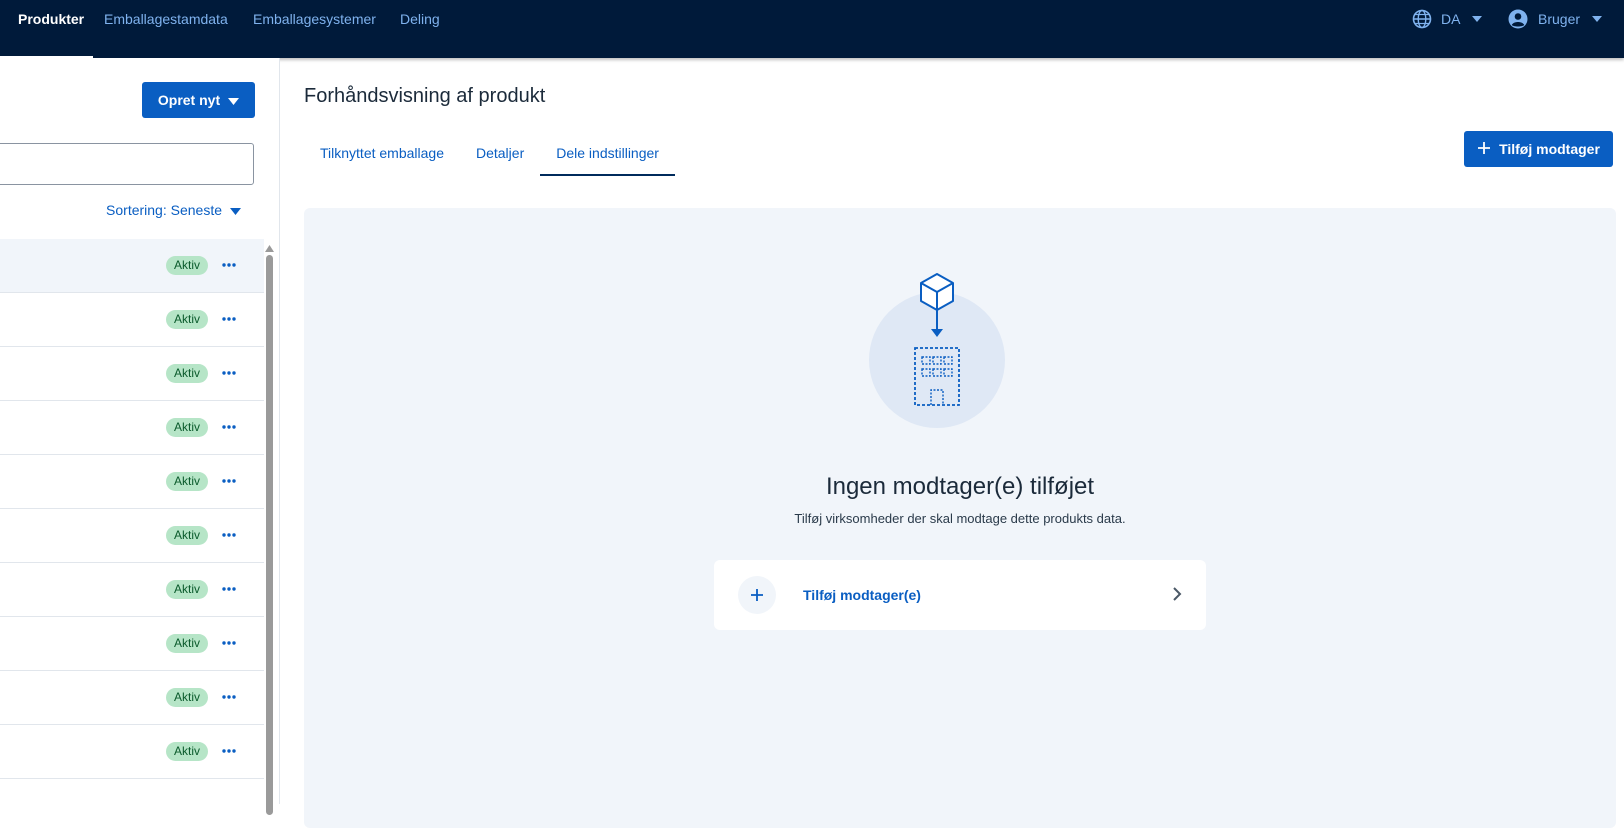  Describe the element at coordinates (164, 210) in the screenshot. I see `sort-label: Sortering: Seneste` at that location.